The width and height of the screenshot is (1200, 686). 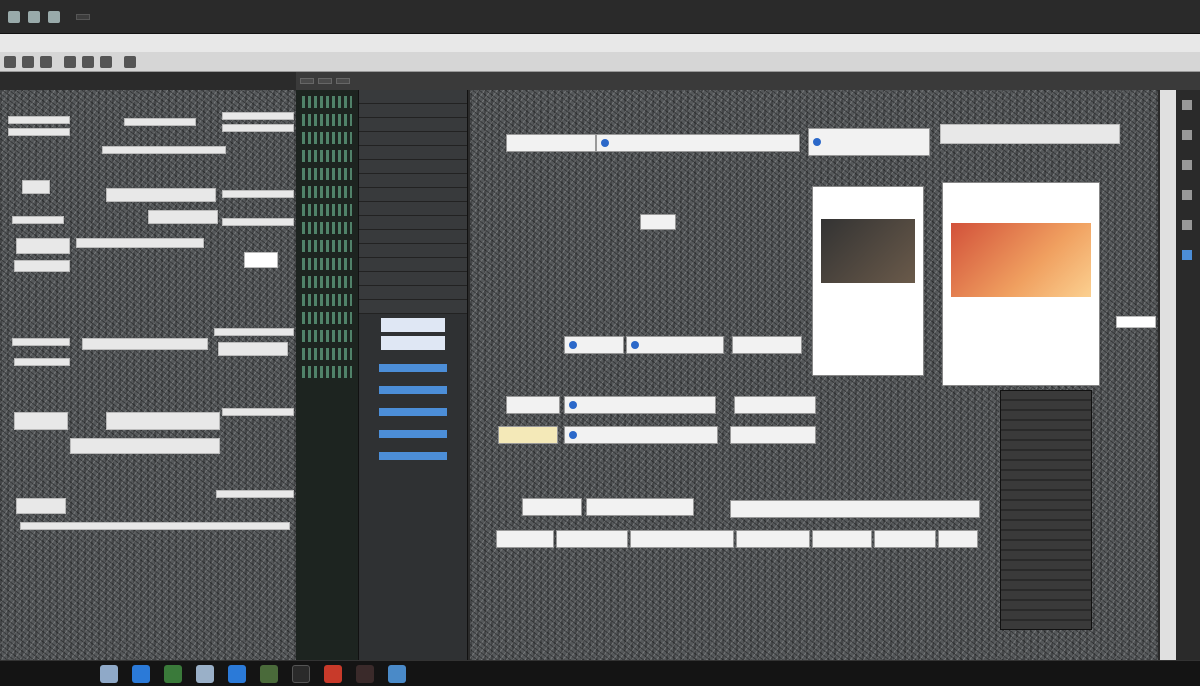 I want to click on new-icon, so click(x=10, y=61).